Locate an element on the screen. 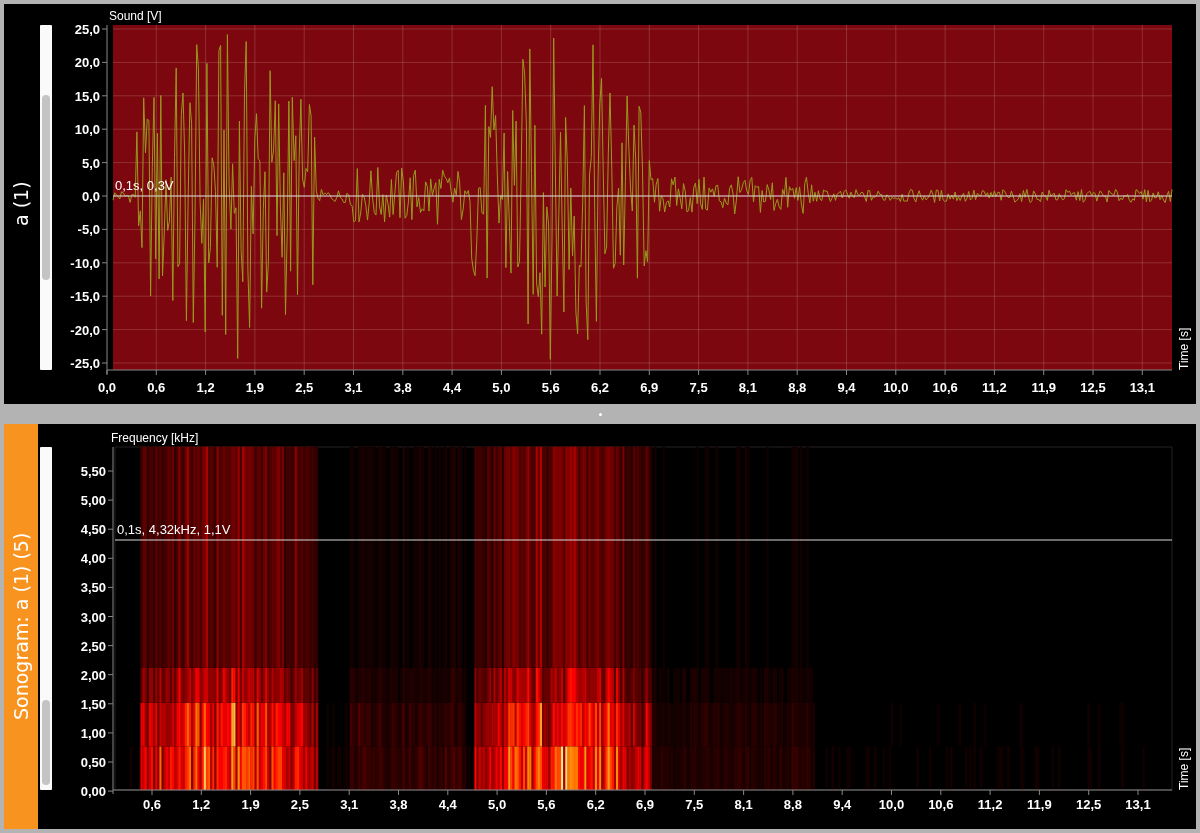  axis-tick-label: 4,50 is located at coordinates (93, 530).